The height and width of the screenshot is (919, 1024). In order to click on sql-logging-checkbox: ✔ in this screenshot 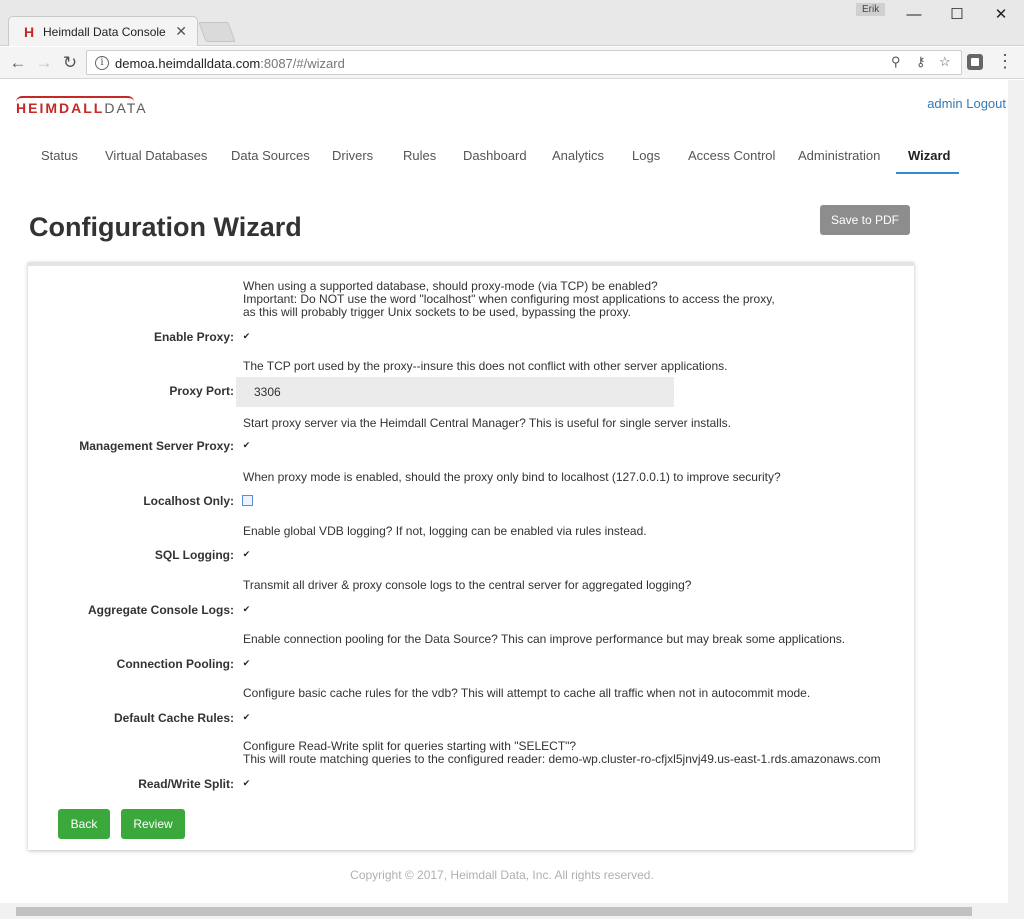, I will do `click(246, 554)`.